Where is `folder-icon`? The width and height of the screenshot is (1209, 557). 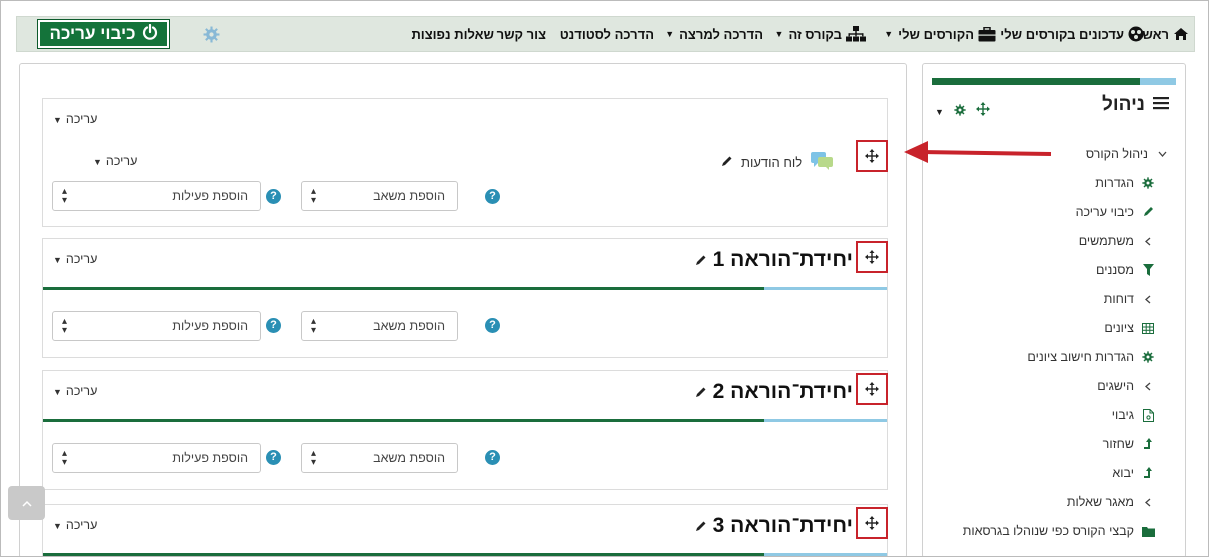
folder-icon is located at coordinates (1148, 531).